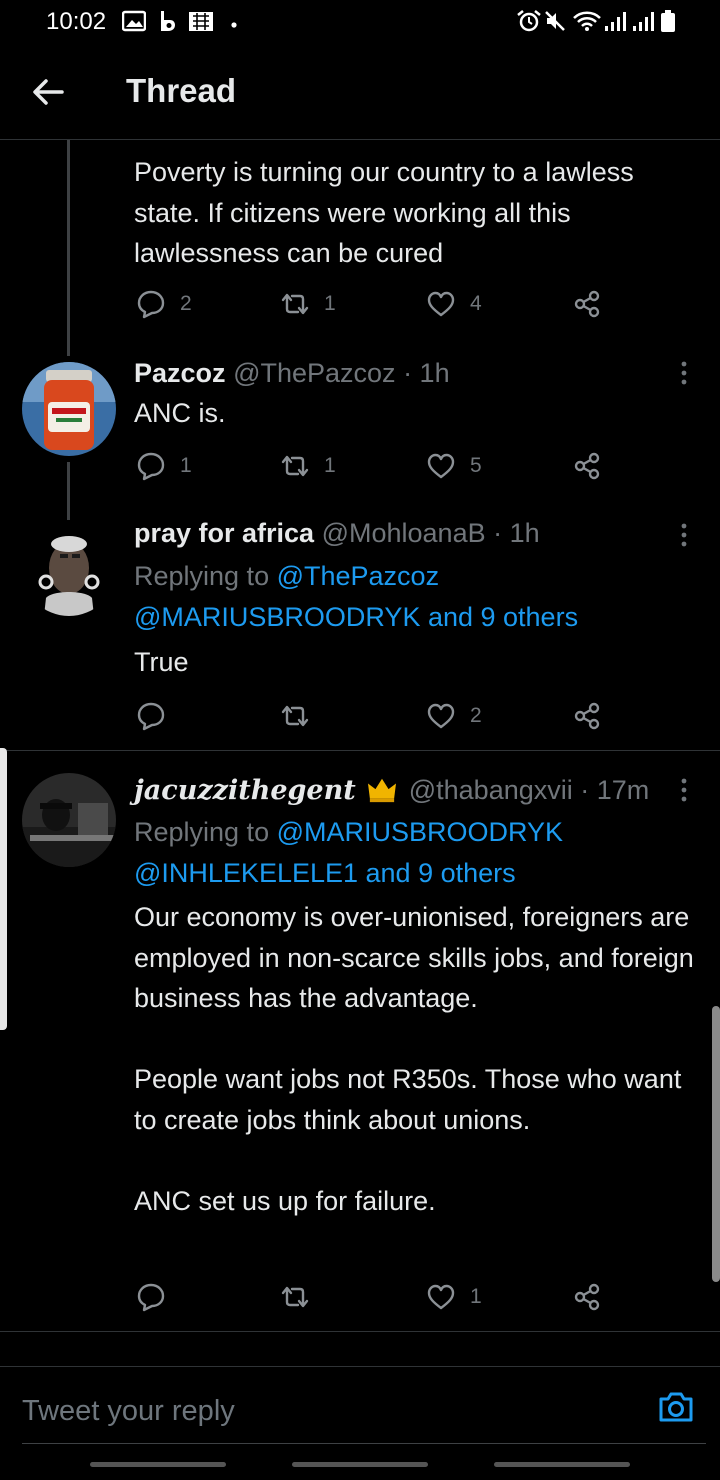  Describe the element at coordinates (404, 533) in the screenshot. I see `user-handle: @MohloanaB` at that location.